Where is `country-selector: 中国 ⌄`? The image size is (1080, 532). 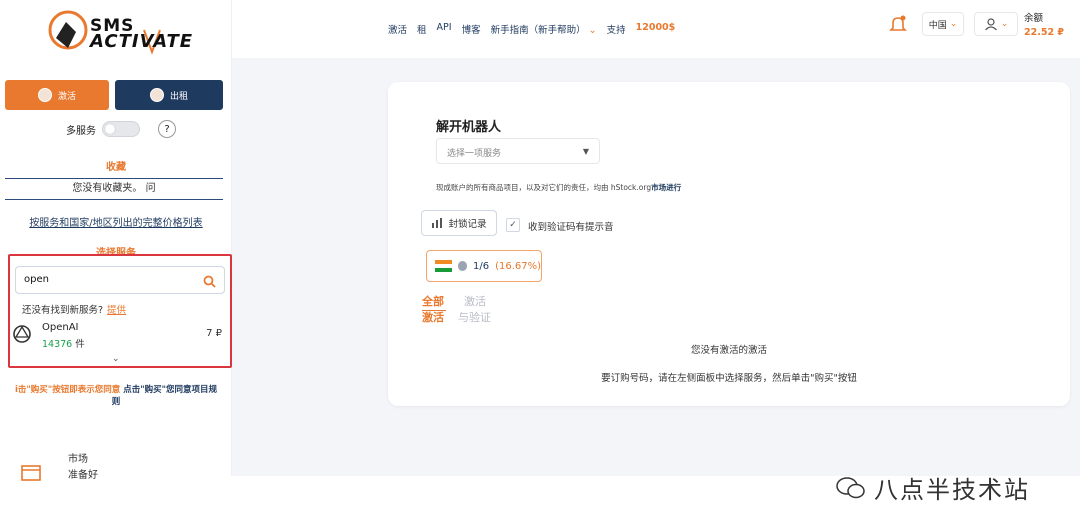
country-selector: 中国 ⌄ is located at coordinates (943, 24).